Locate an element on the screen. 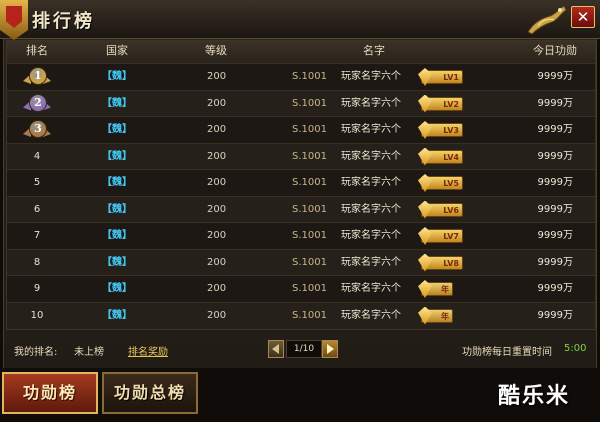  rank-cell: 10 is located at coordinates (37, 316).